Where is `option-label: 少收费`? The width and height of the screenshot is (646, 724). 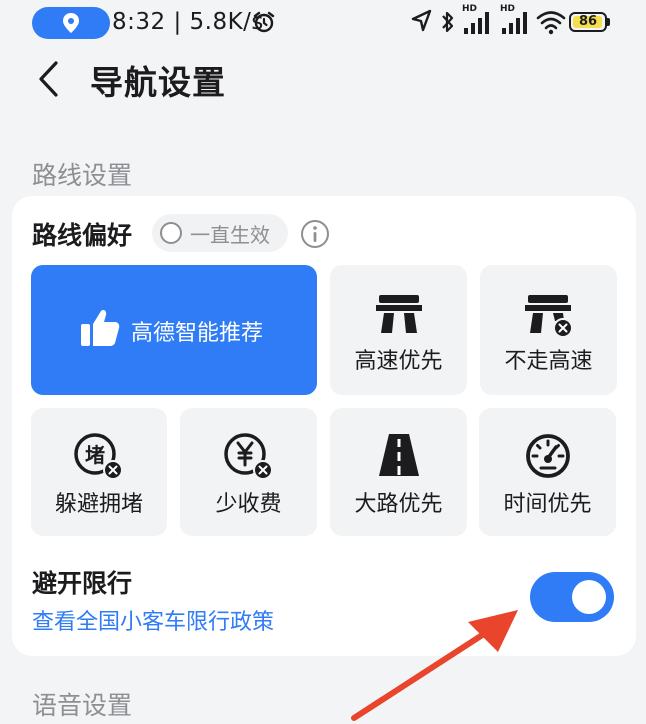
option-label: 少收费 is located at coordinates (248, 504).